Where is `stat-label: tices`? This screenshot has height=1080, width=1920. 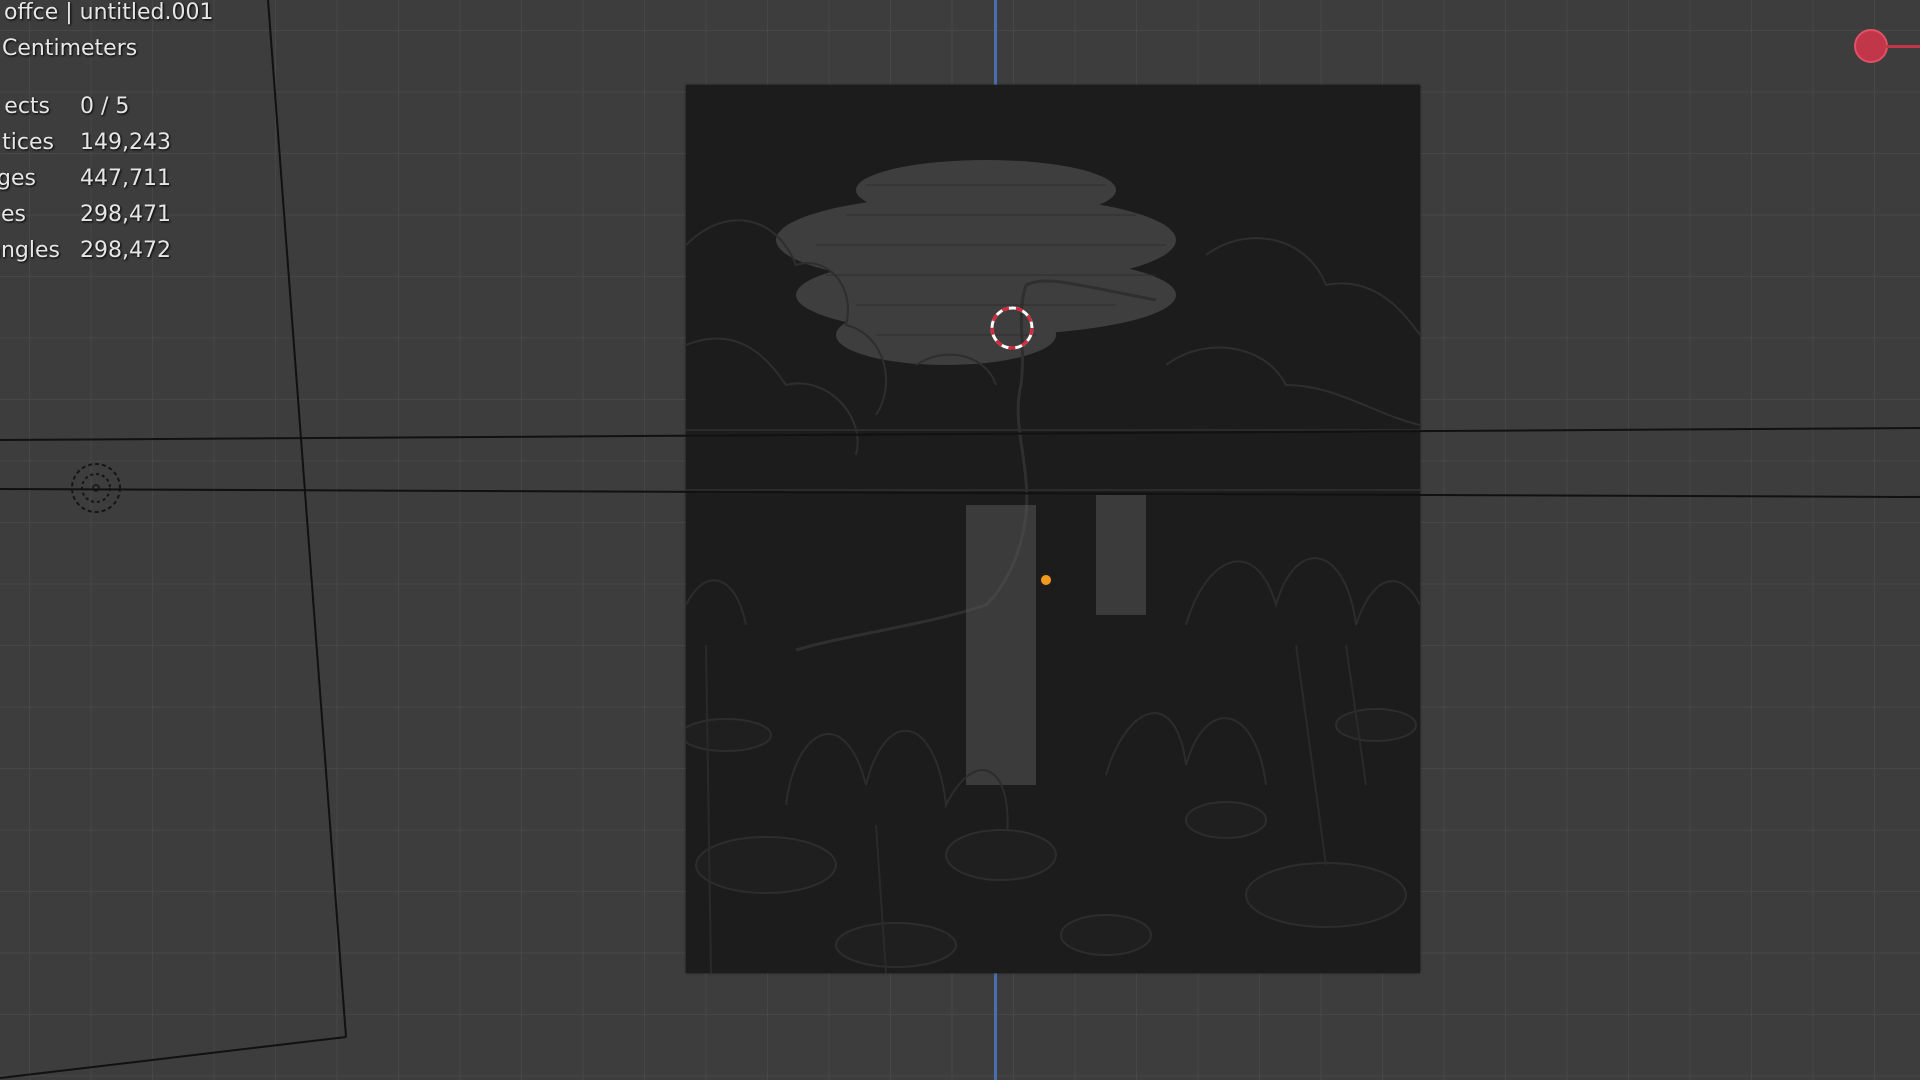
stat-label: tices is located at coordinates (28, 142).